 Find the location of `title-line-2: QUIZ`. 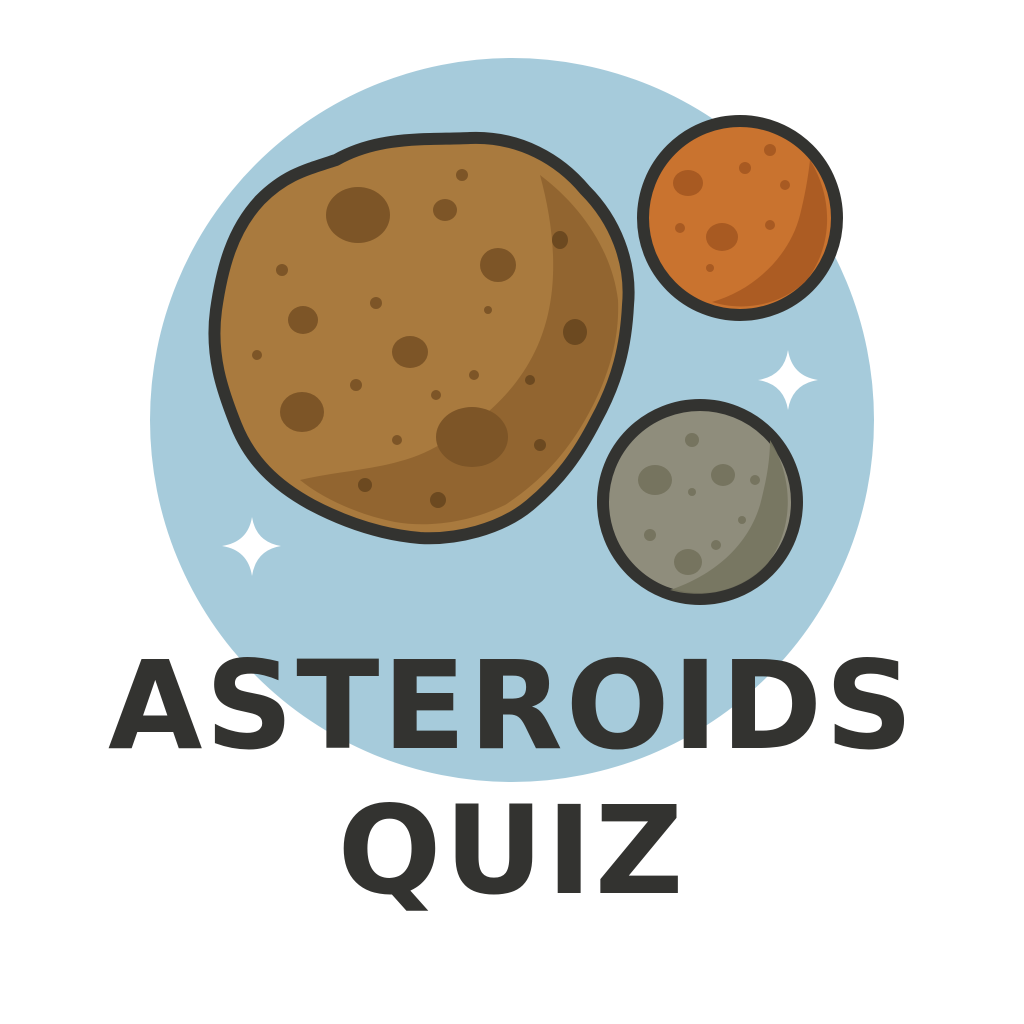

title-line-2: QUIZ is located at coordinates (512, 851).